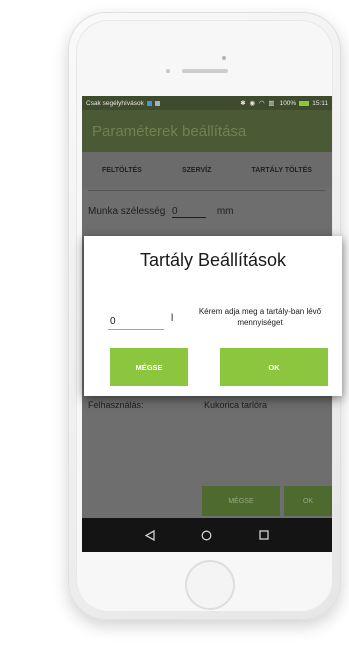 The image size is (349, 652). What do you see at coordinates (225, 211) in the screenshot?
I see `munka-unit: mm` at bounding box center [225, 211].